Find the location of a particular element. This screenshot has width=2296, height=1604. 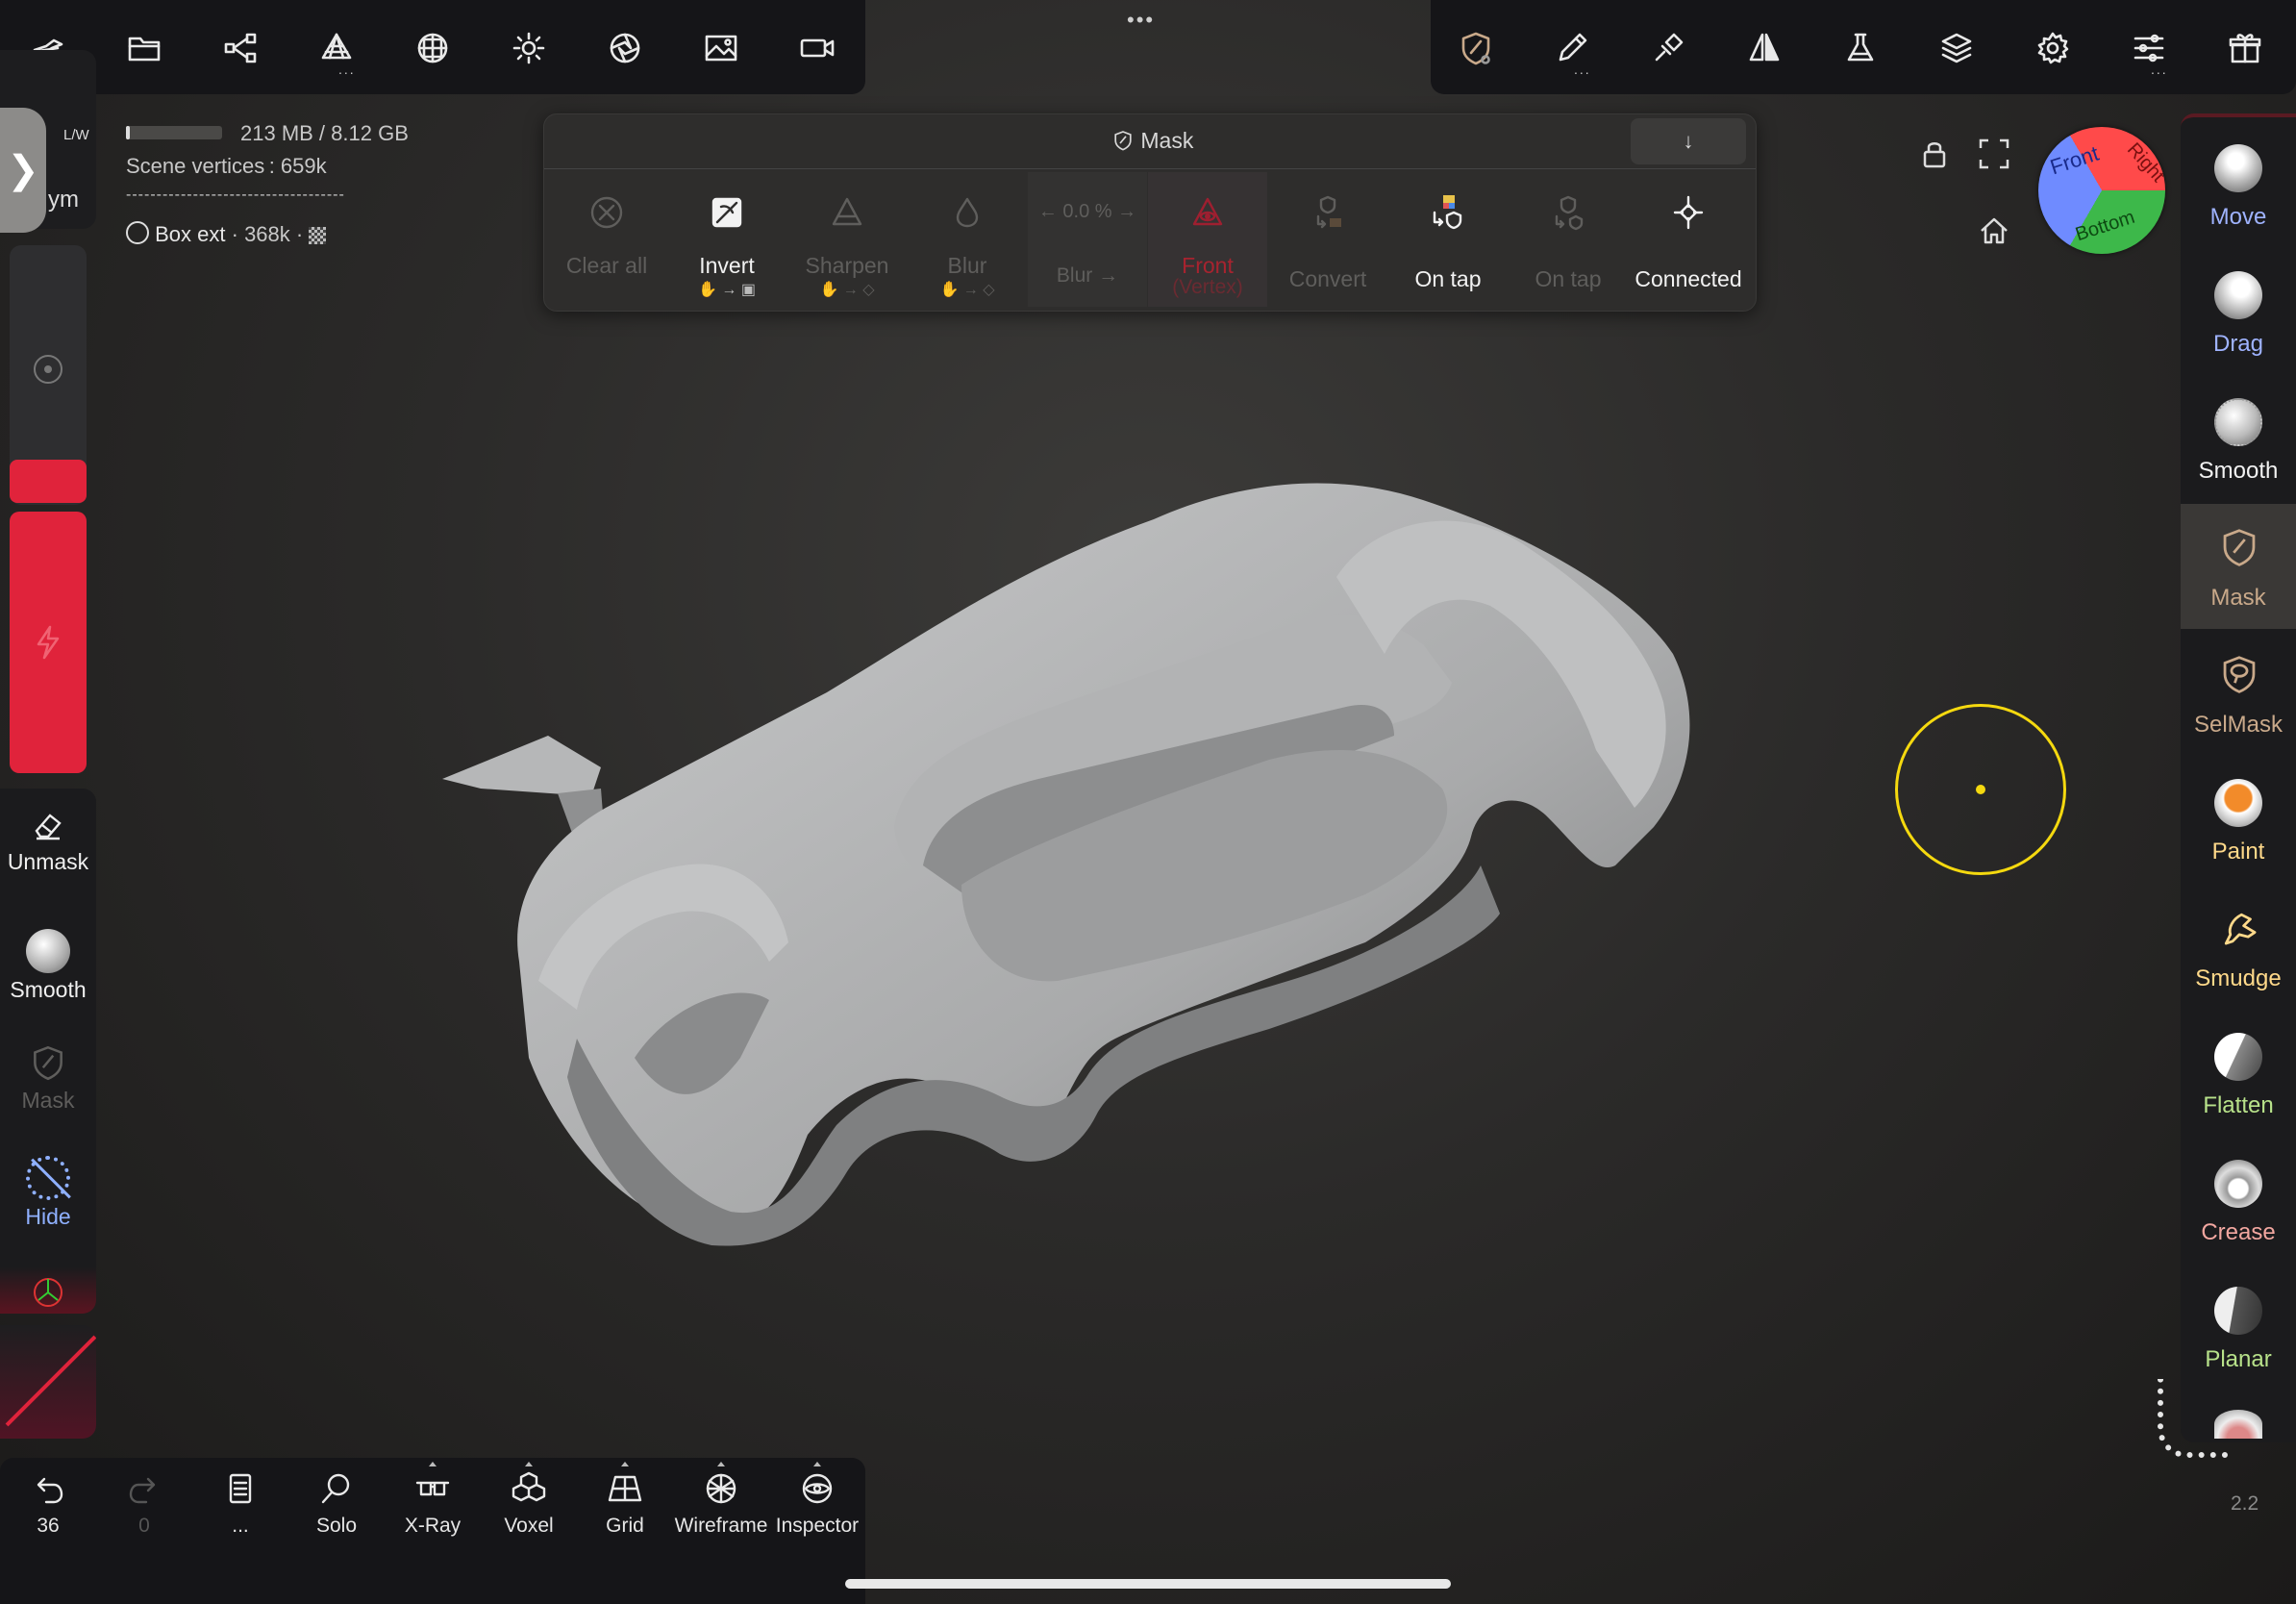

video-icon is located at coordinates (817, 48).